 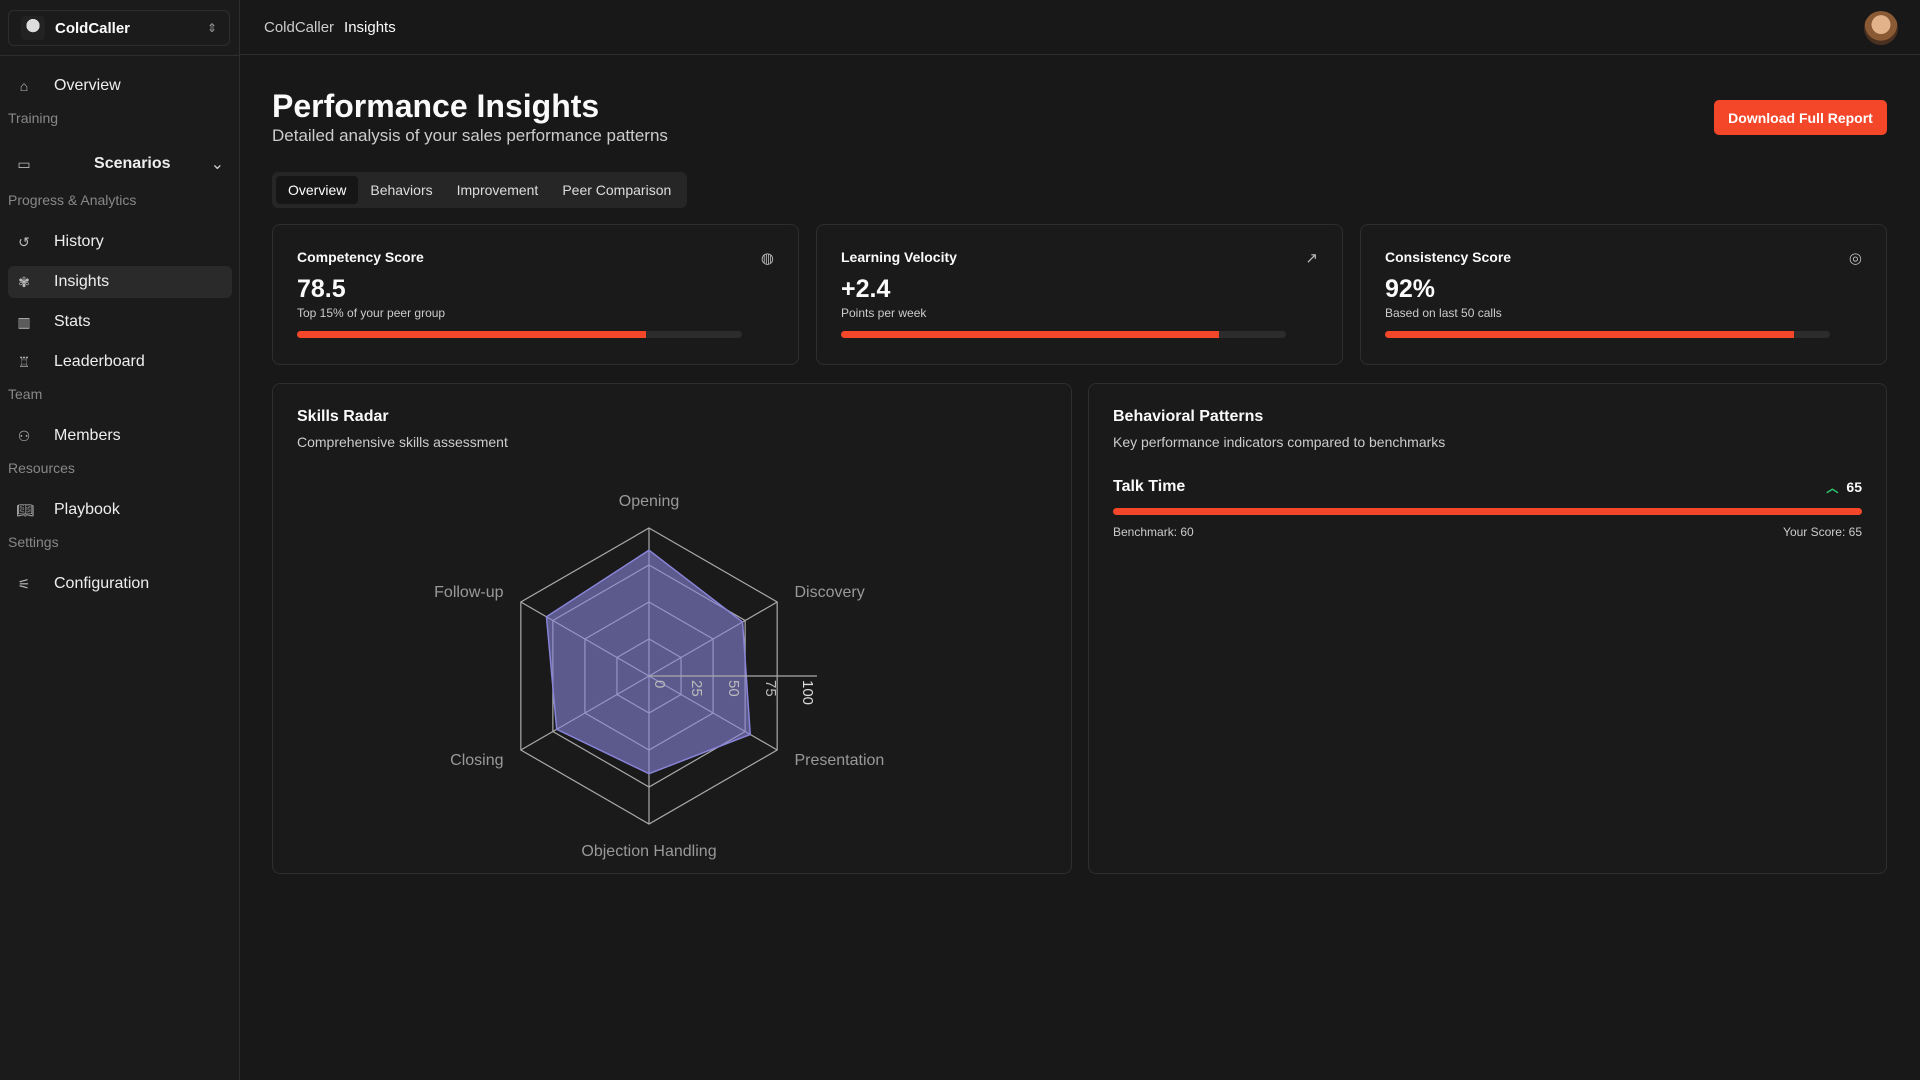 What do you see at coordinates (24, 361) in the screenshot?
I see `trophy-icon: ♖` at bounding box center [24, 361].